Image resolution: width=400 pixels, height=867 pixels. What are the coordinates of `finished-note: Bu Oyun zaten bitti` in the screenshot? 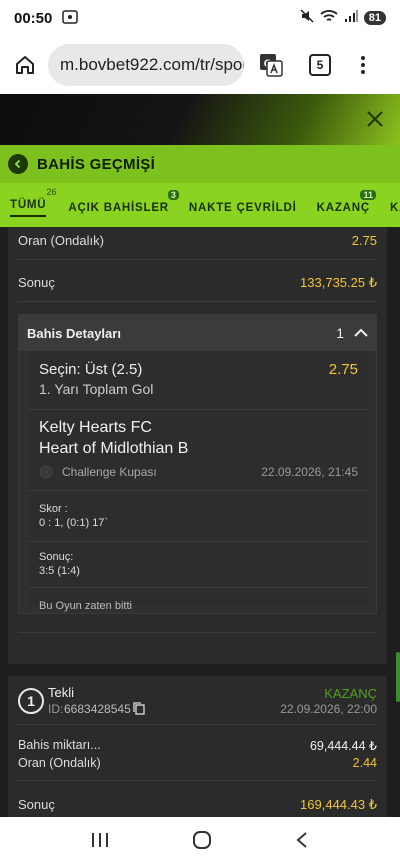 It's located at (85, 606).